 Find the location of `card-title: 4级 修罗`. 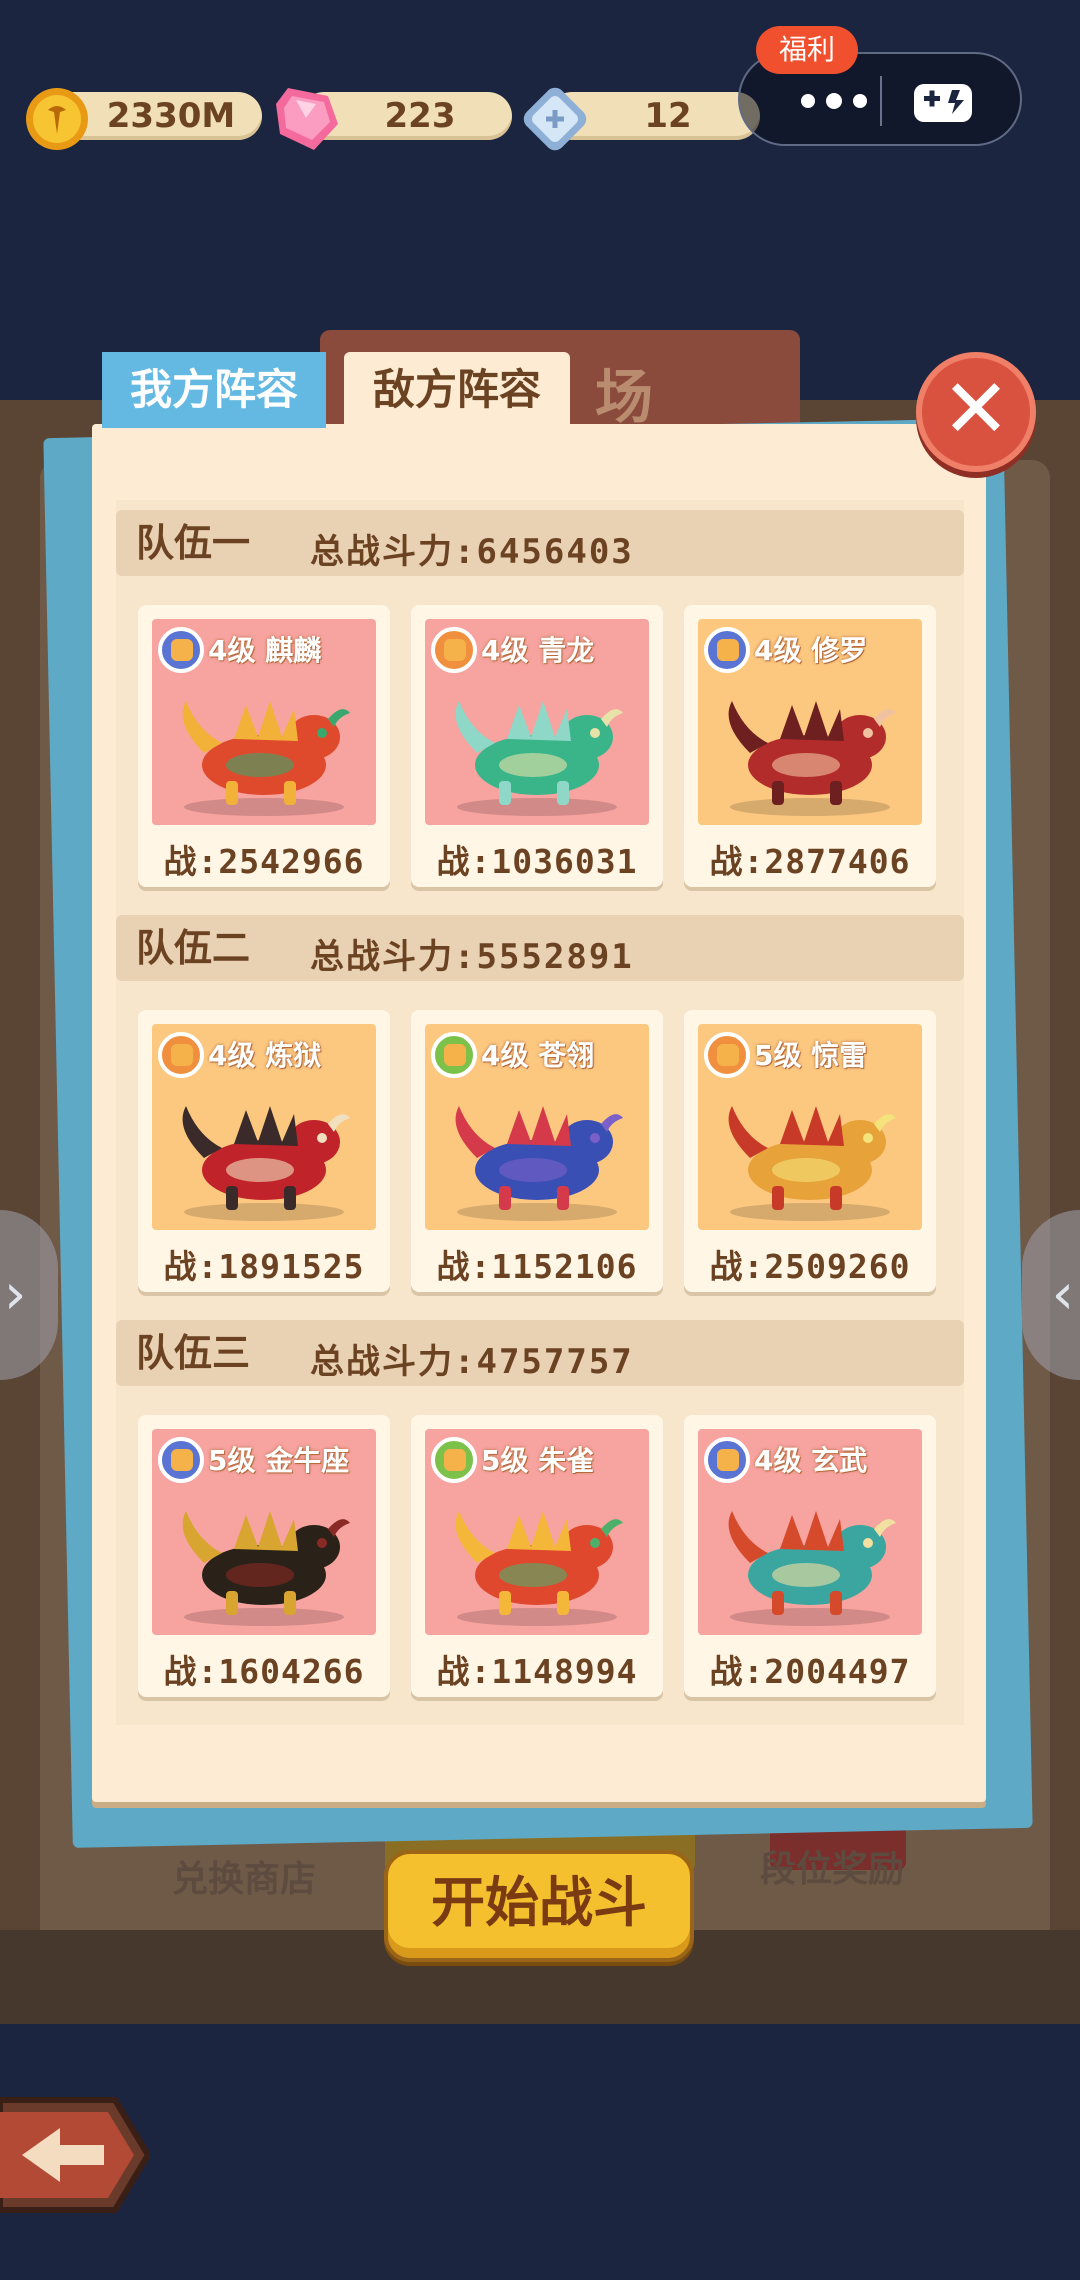

card-title: 4级 修罗 is located at coordinates (811, 650).